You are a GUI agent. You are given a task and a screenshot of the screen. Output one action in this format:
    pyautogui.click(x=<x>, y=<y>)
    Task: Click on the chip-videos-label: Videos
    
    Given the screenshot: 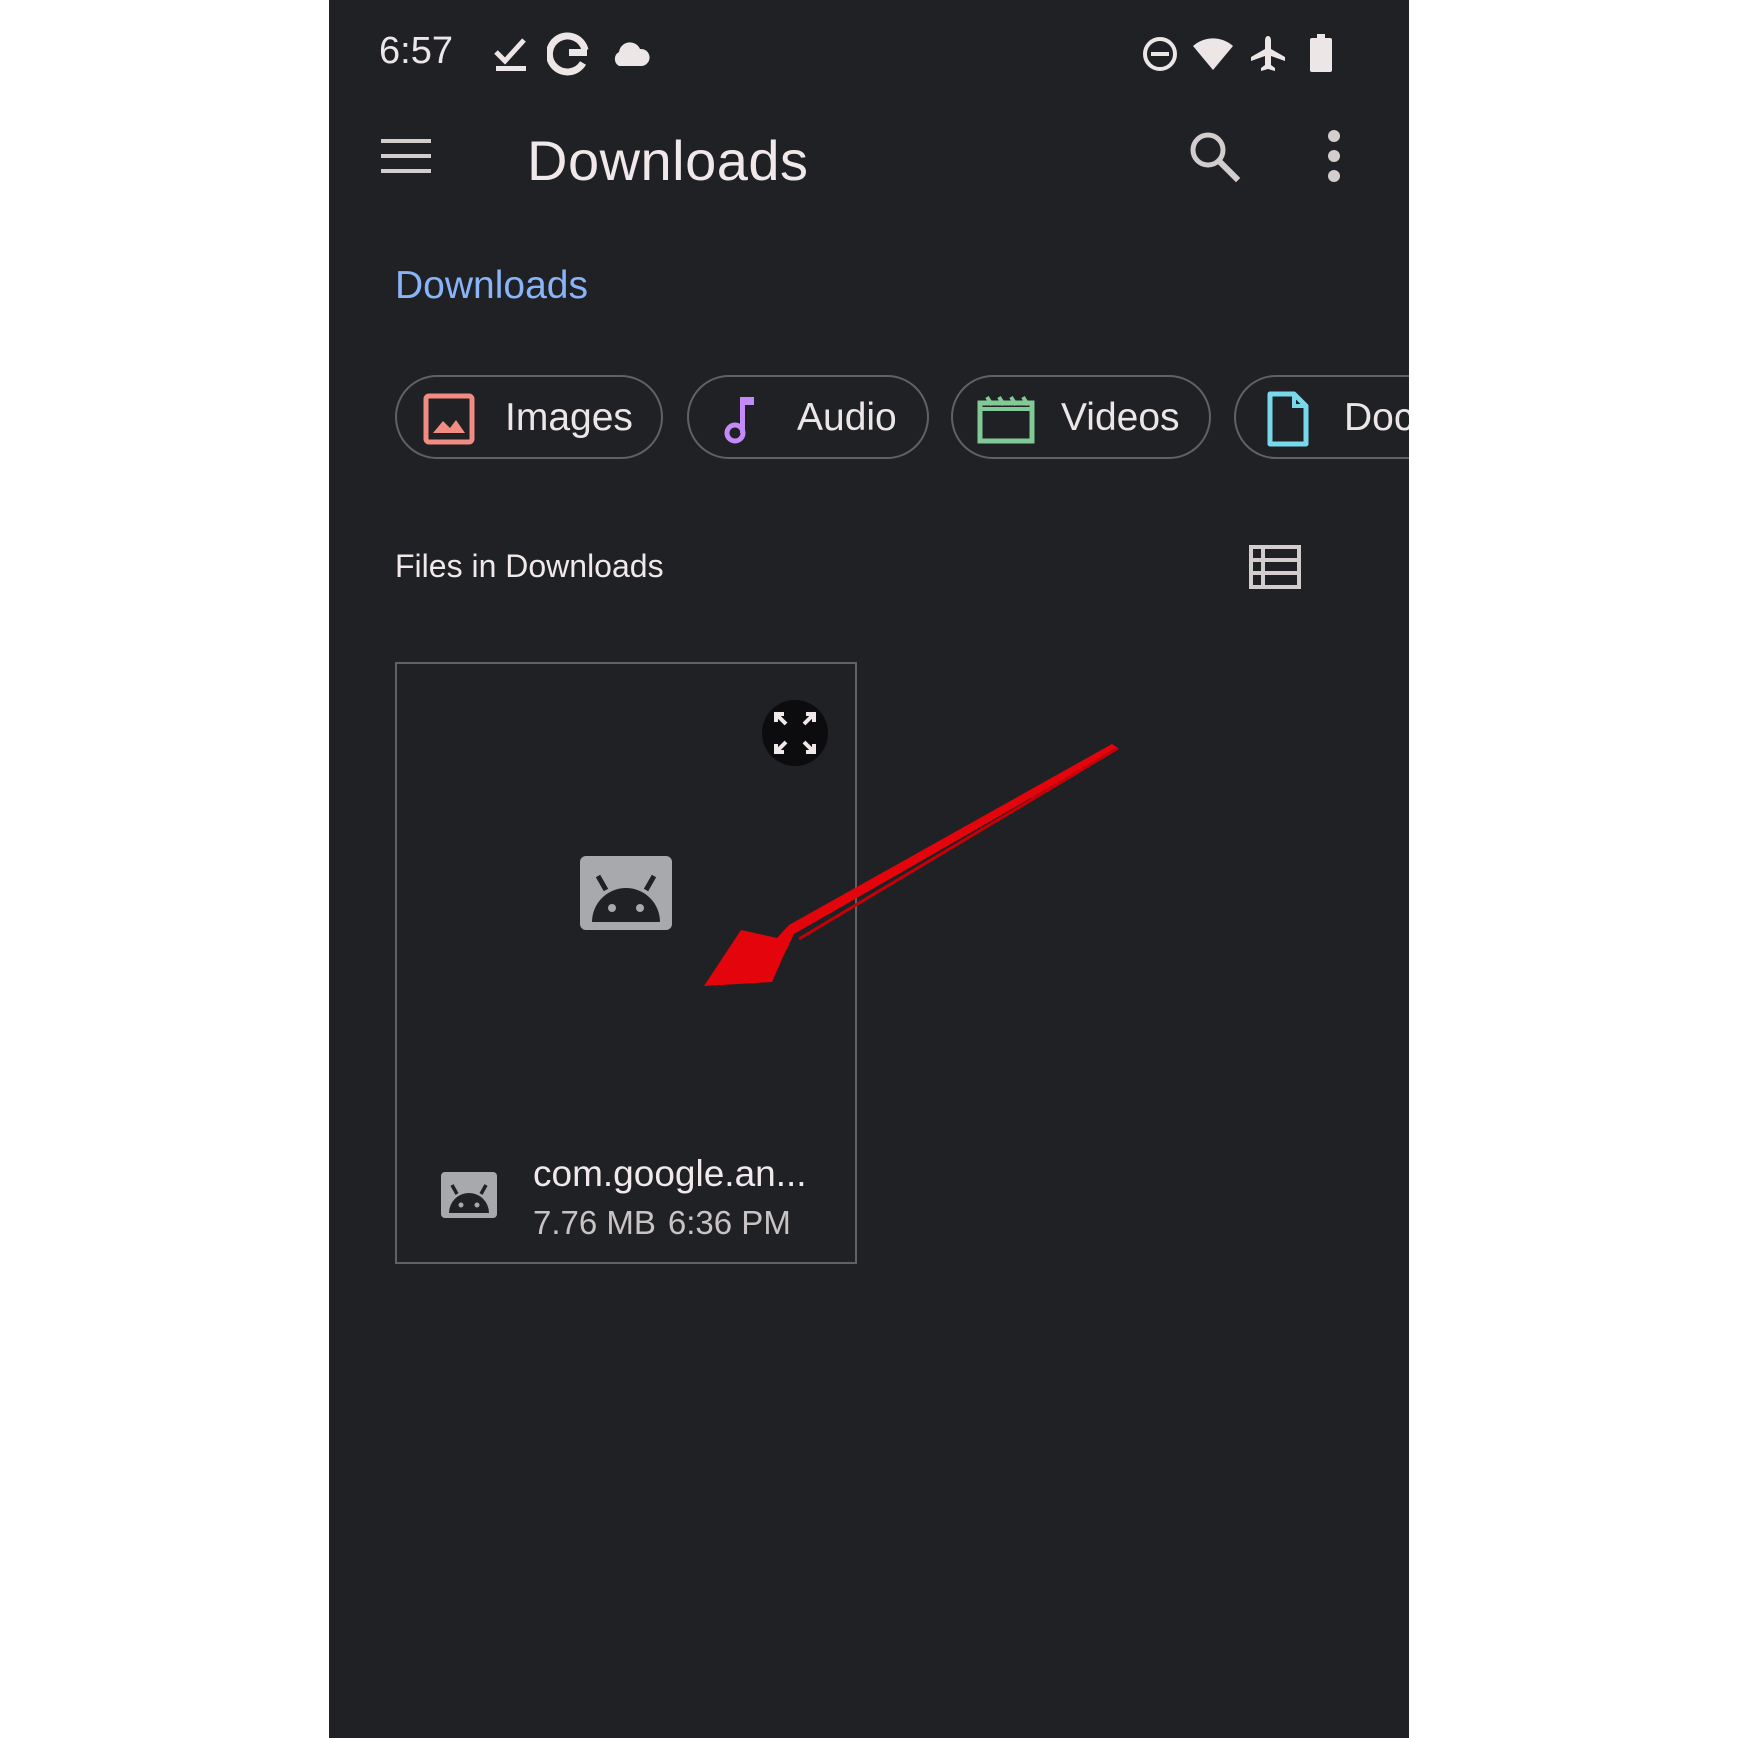 What is the action you would take?
    pyautogui.click(x=1120, y=417)
    